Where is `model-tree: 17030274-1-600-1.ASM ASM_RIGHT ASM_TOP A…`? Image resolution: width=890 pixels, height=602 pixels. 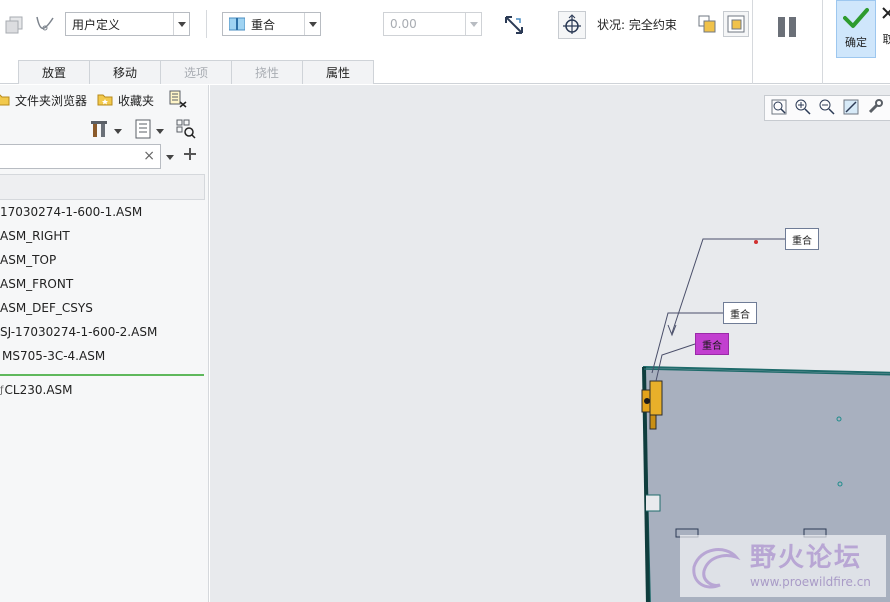 model-tree: 17030274-1-600-1.ASM ASM_RIGHT ASM_TOP A… is located at coordinates (102, 301).